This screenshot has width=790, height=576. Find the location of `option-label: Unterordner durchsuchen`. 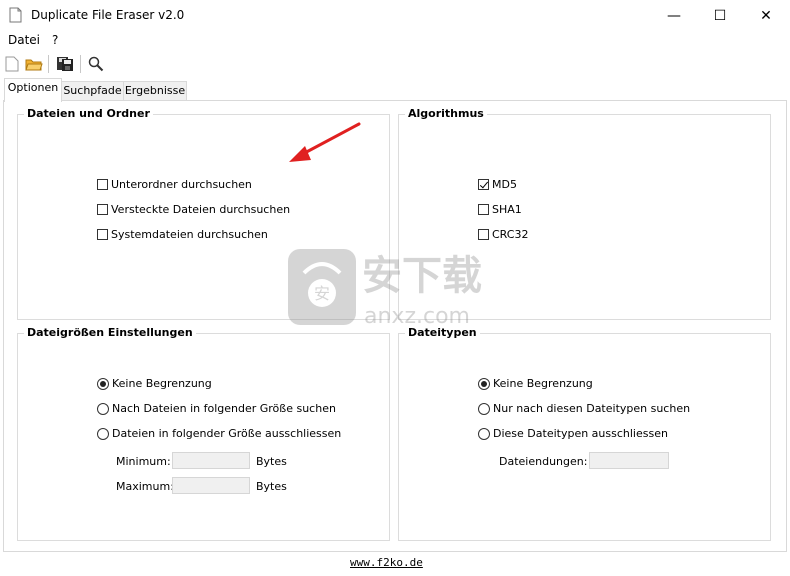

option-label: Unterordner durchsuchen is located at coordinates (181, 184).